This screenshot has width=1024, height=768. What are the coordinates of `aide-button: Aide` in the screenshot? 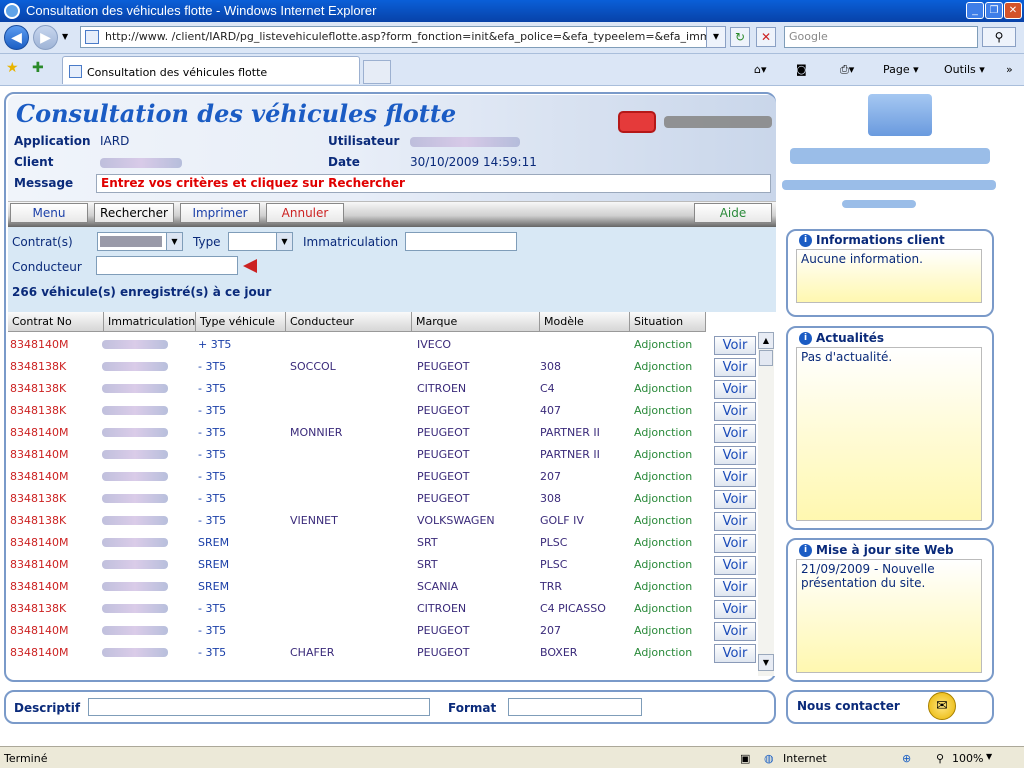 It's located at (733, 213).